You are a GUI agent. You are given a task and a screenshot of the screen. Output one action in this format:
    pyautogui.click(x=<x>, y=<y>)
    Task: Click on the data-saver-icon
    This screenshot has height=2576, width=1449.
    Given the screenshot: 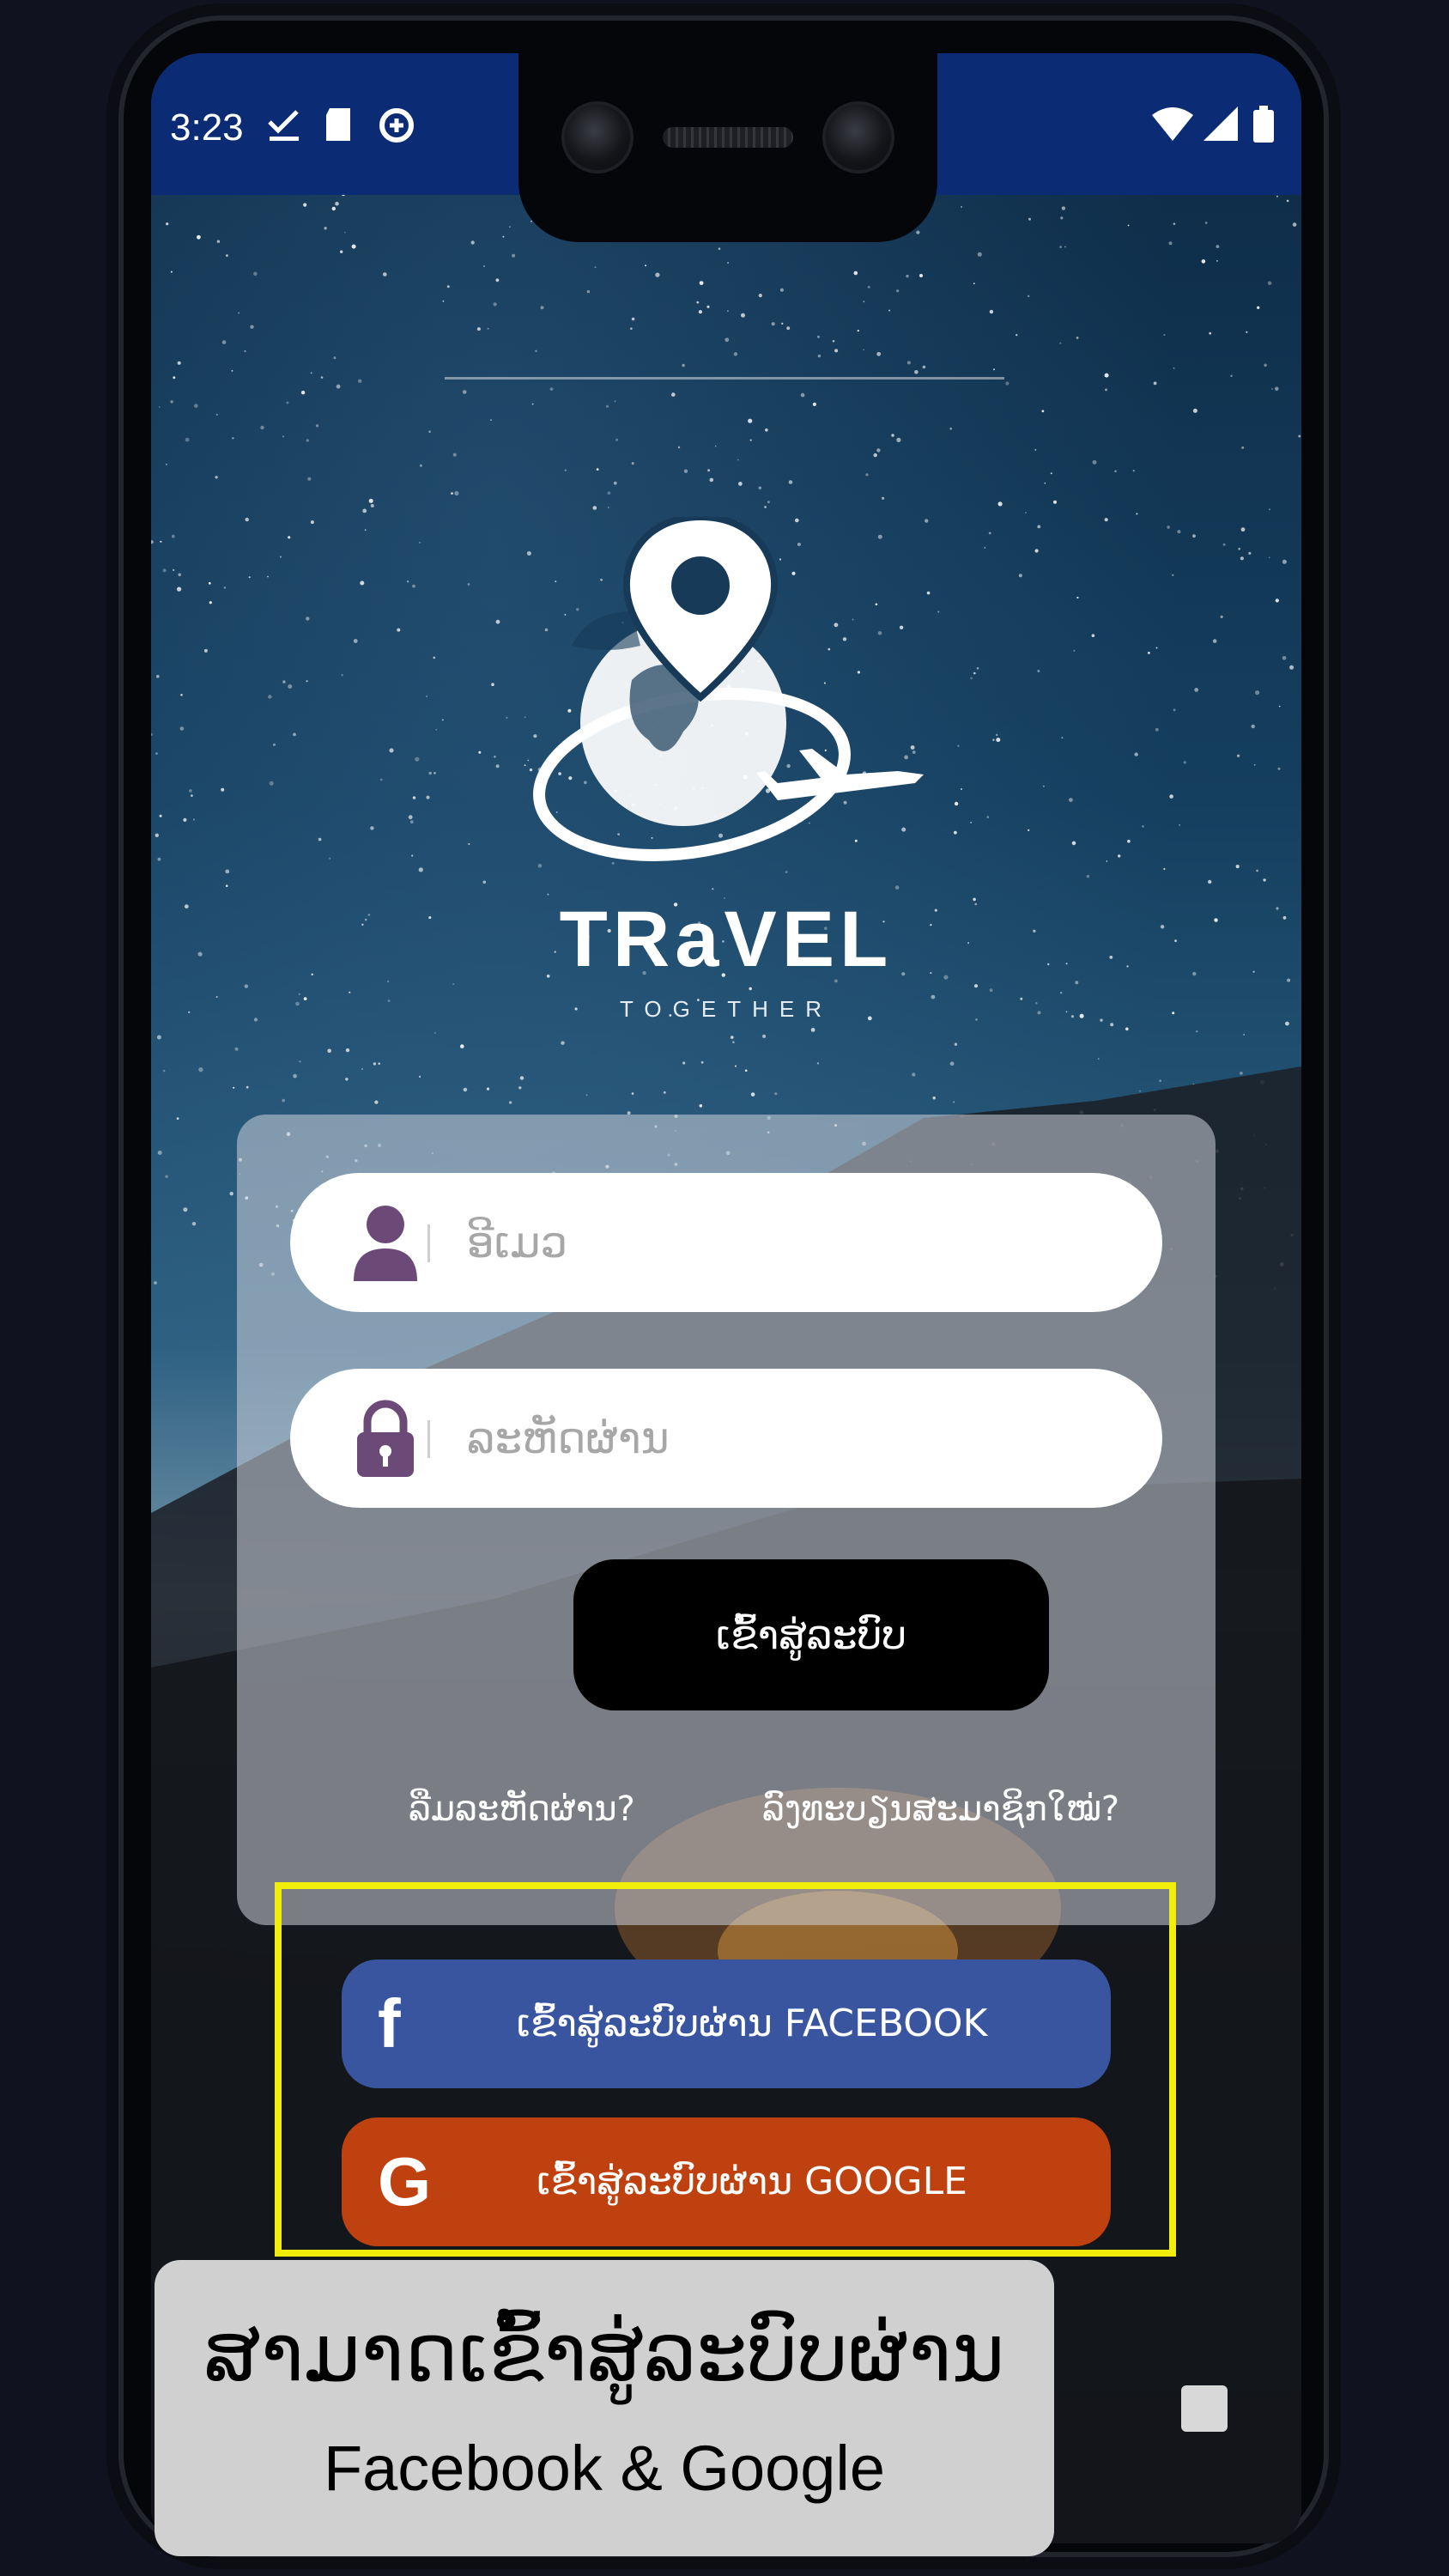 What is the action you would take?
    pyautogui.click(x=396, y=130)
    